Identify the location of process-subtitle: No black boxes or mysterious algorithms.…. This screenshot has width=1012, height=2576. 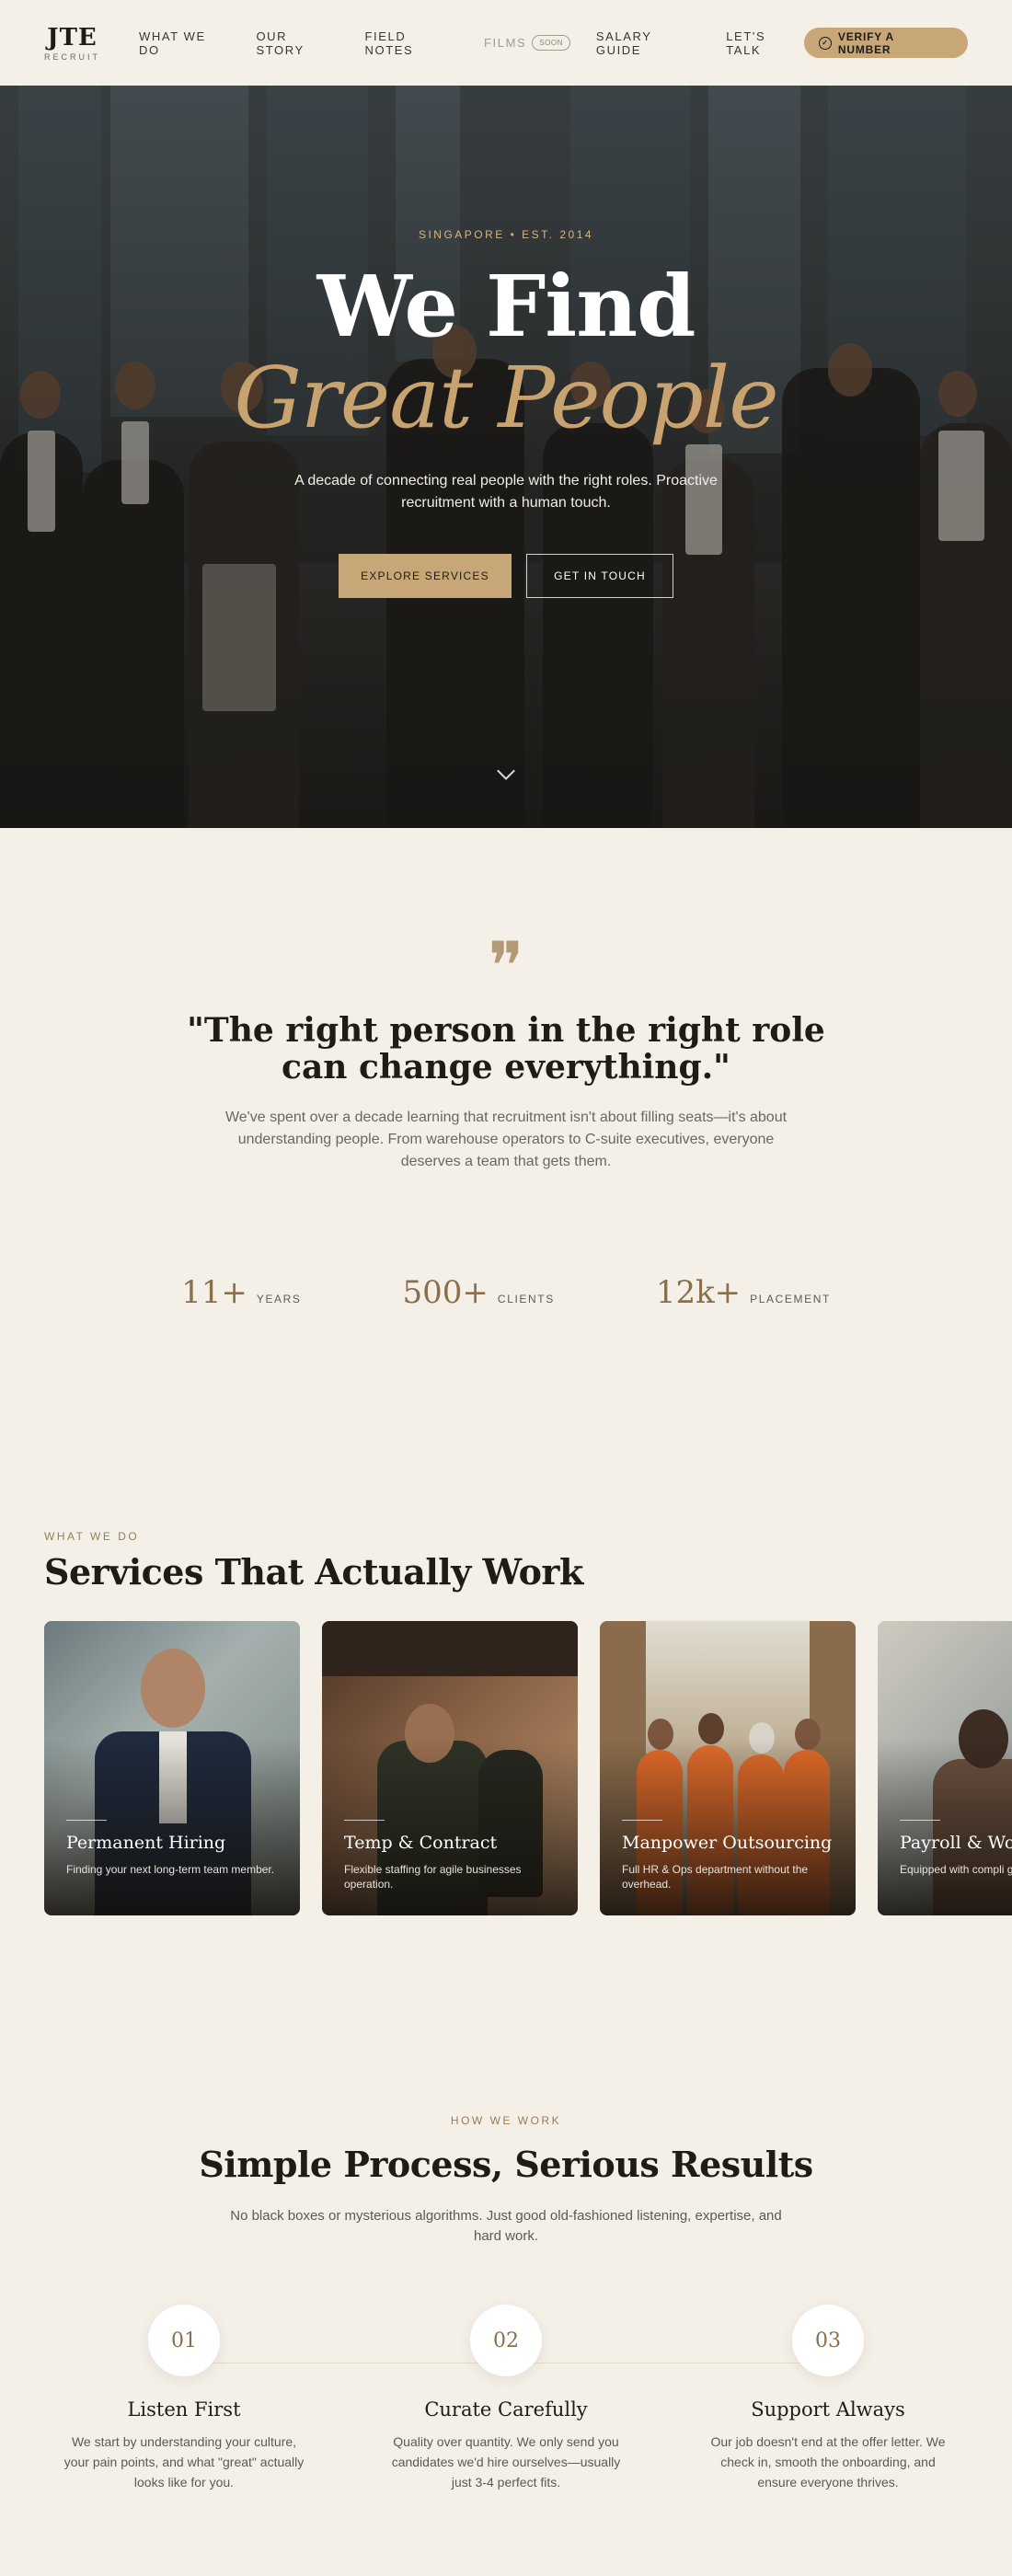
(506, 2226).